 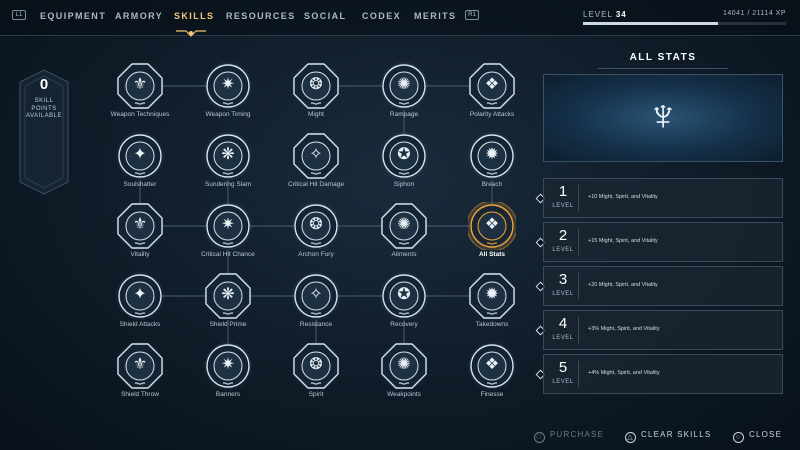 I want to click on skill-level-row: 5 LEVEL +4% Might, Spirit, and Vitality, so click(x=663, y=374).